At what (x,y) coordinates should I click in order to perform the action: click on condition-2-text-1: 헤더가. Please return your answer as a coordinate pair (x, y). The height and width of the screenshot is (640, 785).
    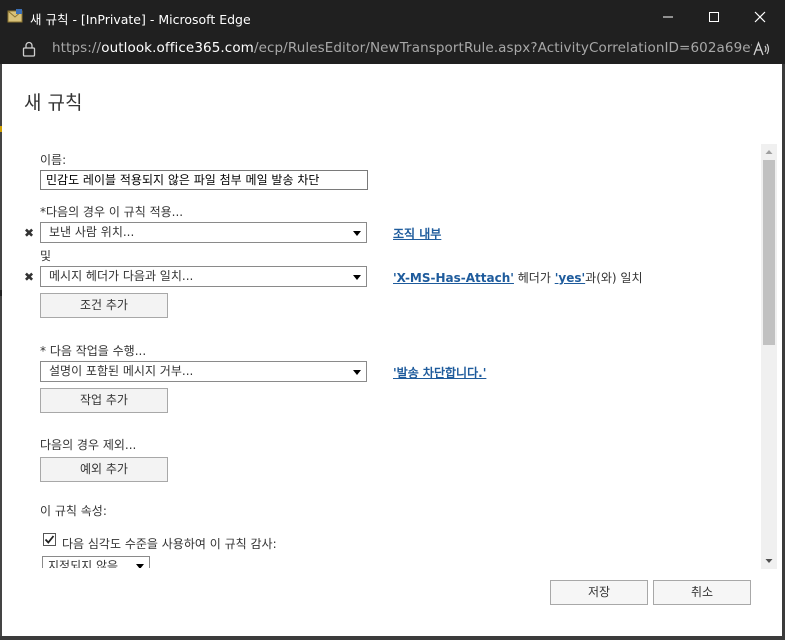
    Looking at the image, I should click on (534, 278).